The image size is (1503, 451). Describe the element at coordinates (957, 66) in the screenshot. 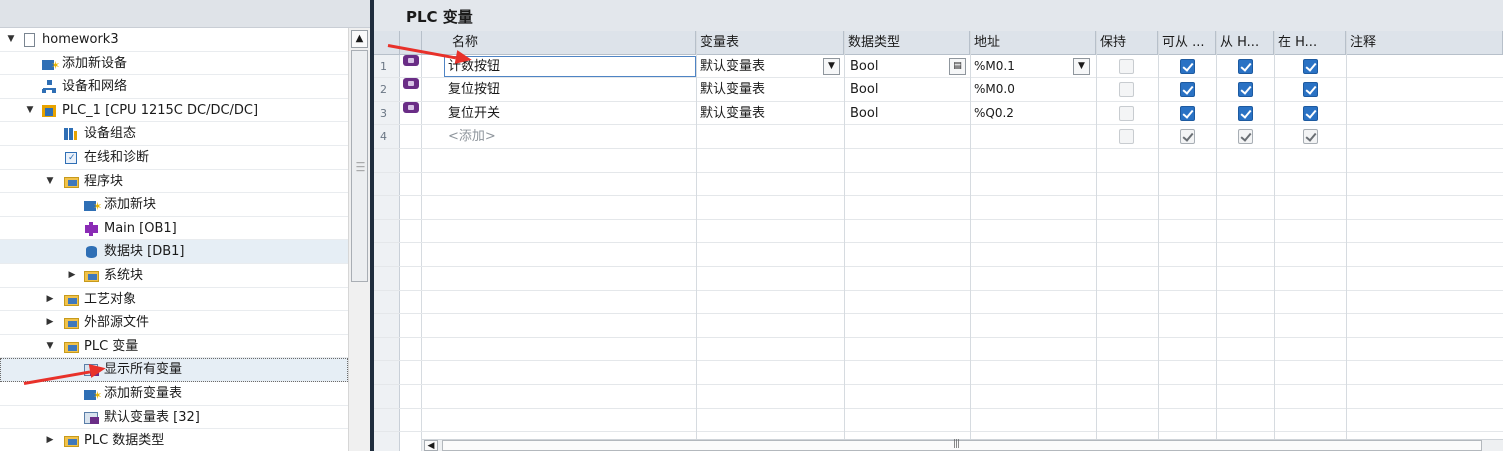

I see `type-picker-icon: ▤` at that location.